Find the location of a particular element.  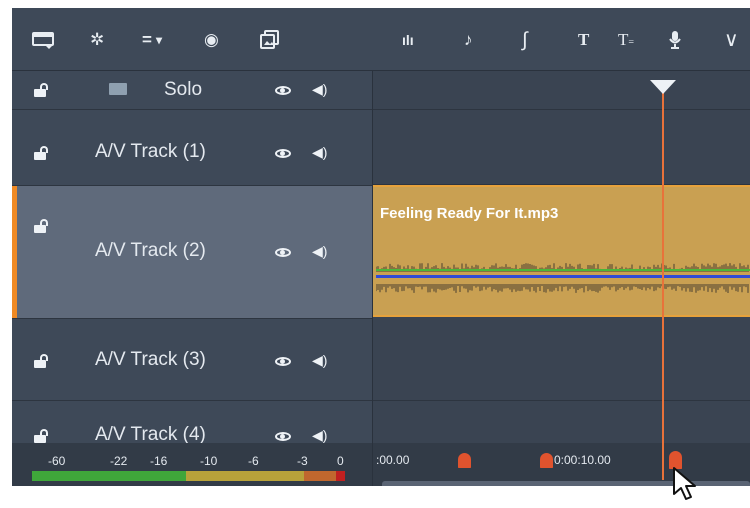

audio-mixer-icon: ılı is located at coordinates (408, 40).